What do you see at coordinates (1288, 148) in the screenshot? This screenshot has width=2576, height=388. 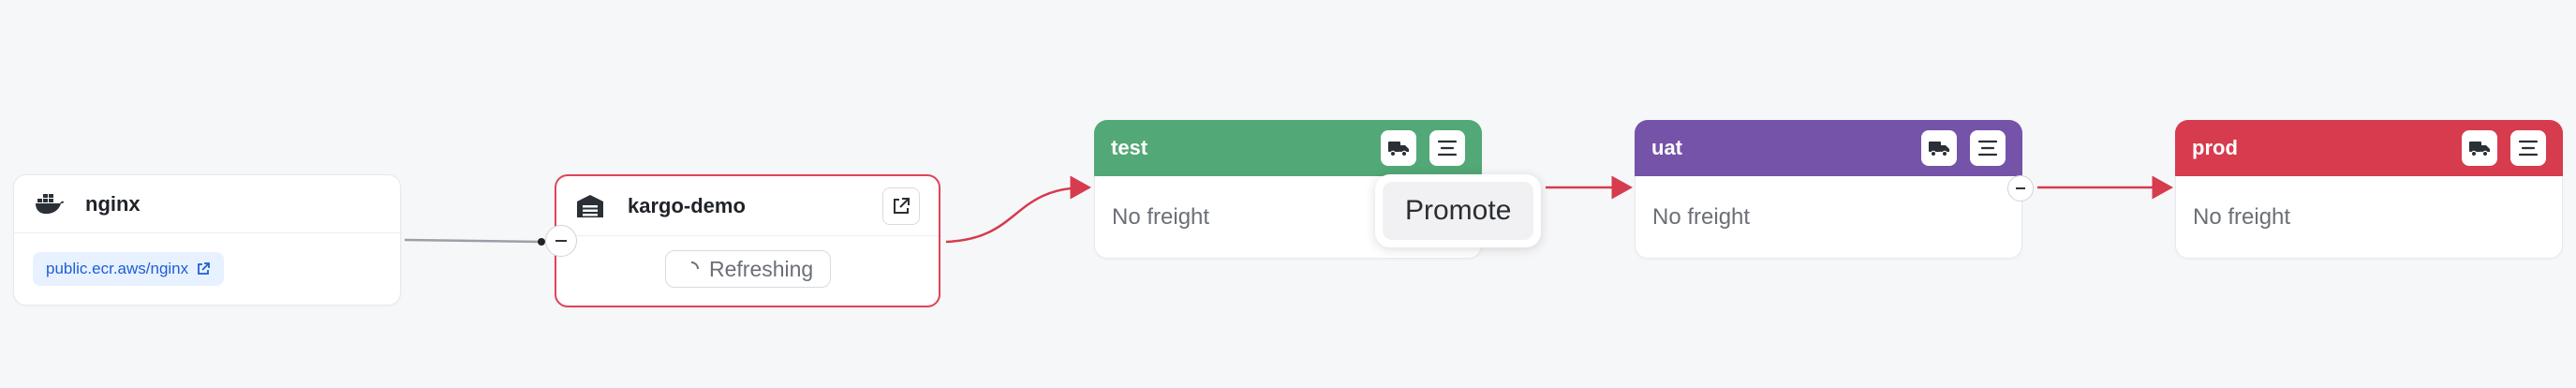 I see `stage-test-header: test` at bounding box center [1288, 148].